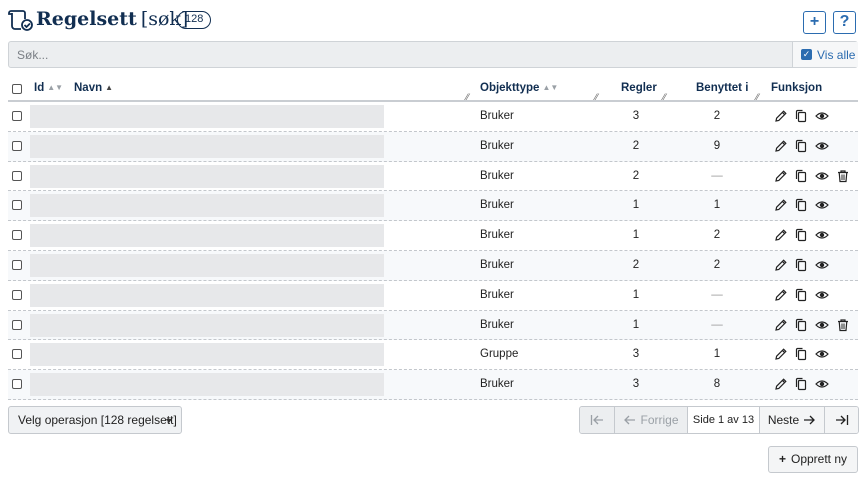 The height and width of the screenshot is (477, 867). I want to click on next-page-label: Neste, so click(783, 420).